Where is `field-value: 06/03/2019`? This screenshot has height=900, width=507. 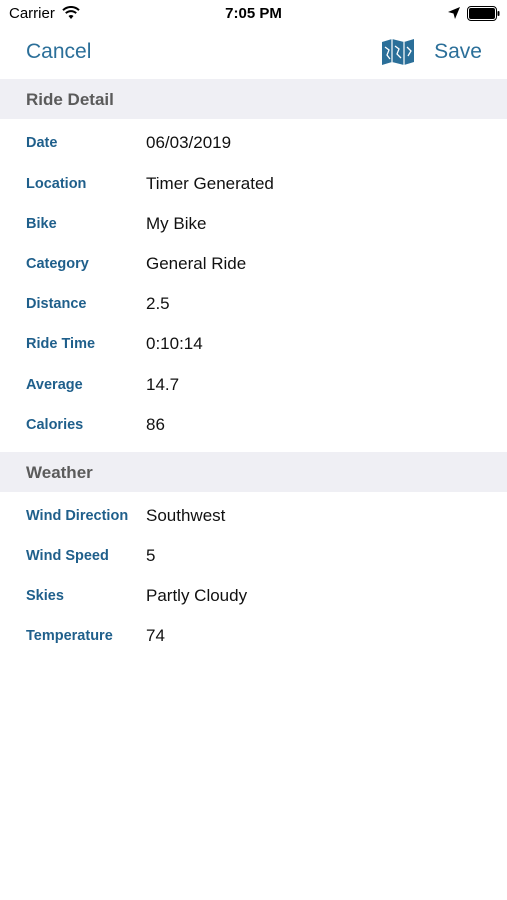 field-value: 06/03/2019 is located at coordinates (188, 143).